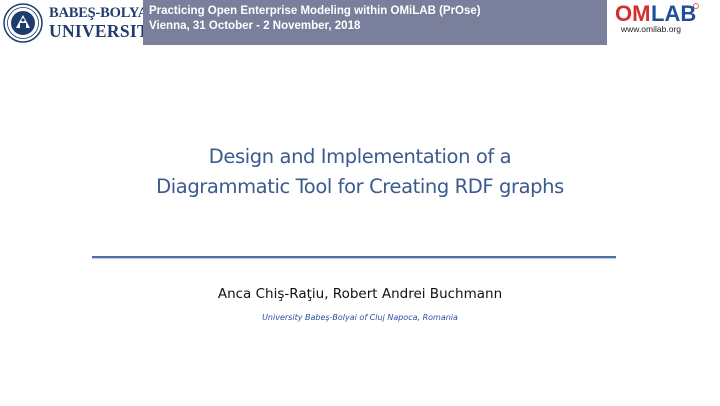  I want to click on omlab-logo: OM LAB www.omilab.org, so click(663, 22).